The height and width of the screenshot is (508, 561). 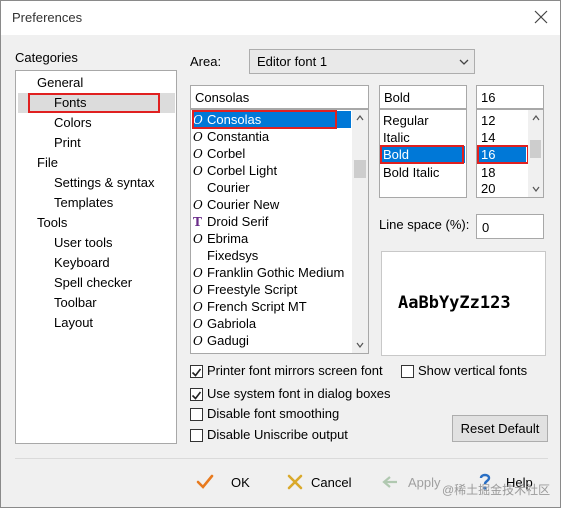 What do you see at coordinates (424, 224) in the screenshot?
I see `line-space-label: Line space (%):` at bounding box center [424, 224].